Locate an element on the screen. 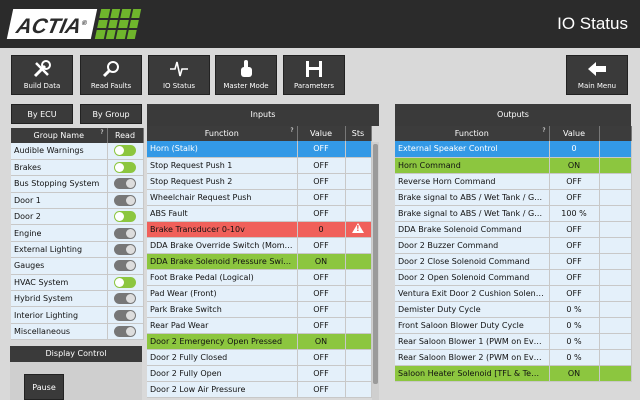 The image size is (640, 400). output-row: External Speaker Control 0 is located at coordinates (513, 149).